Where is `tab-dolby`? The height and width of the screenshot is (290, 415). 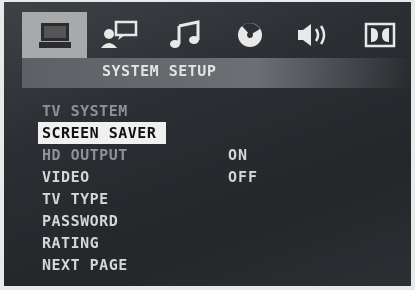 tab-dolby is located at coordinates (379, 35).